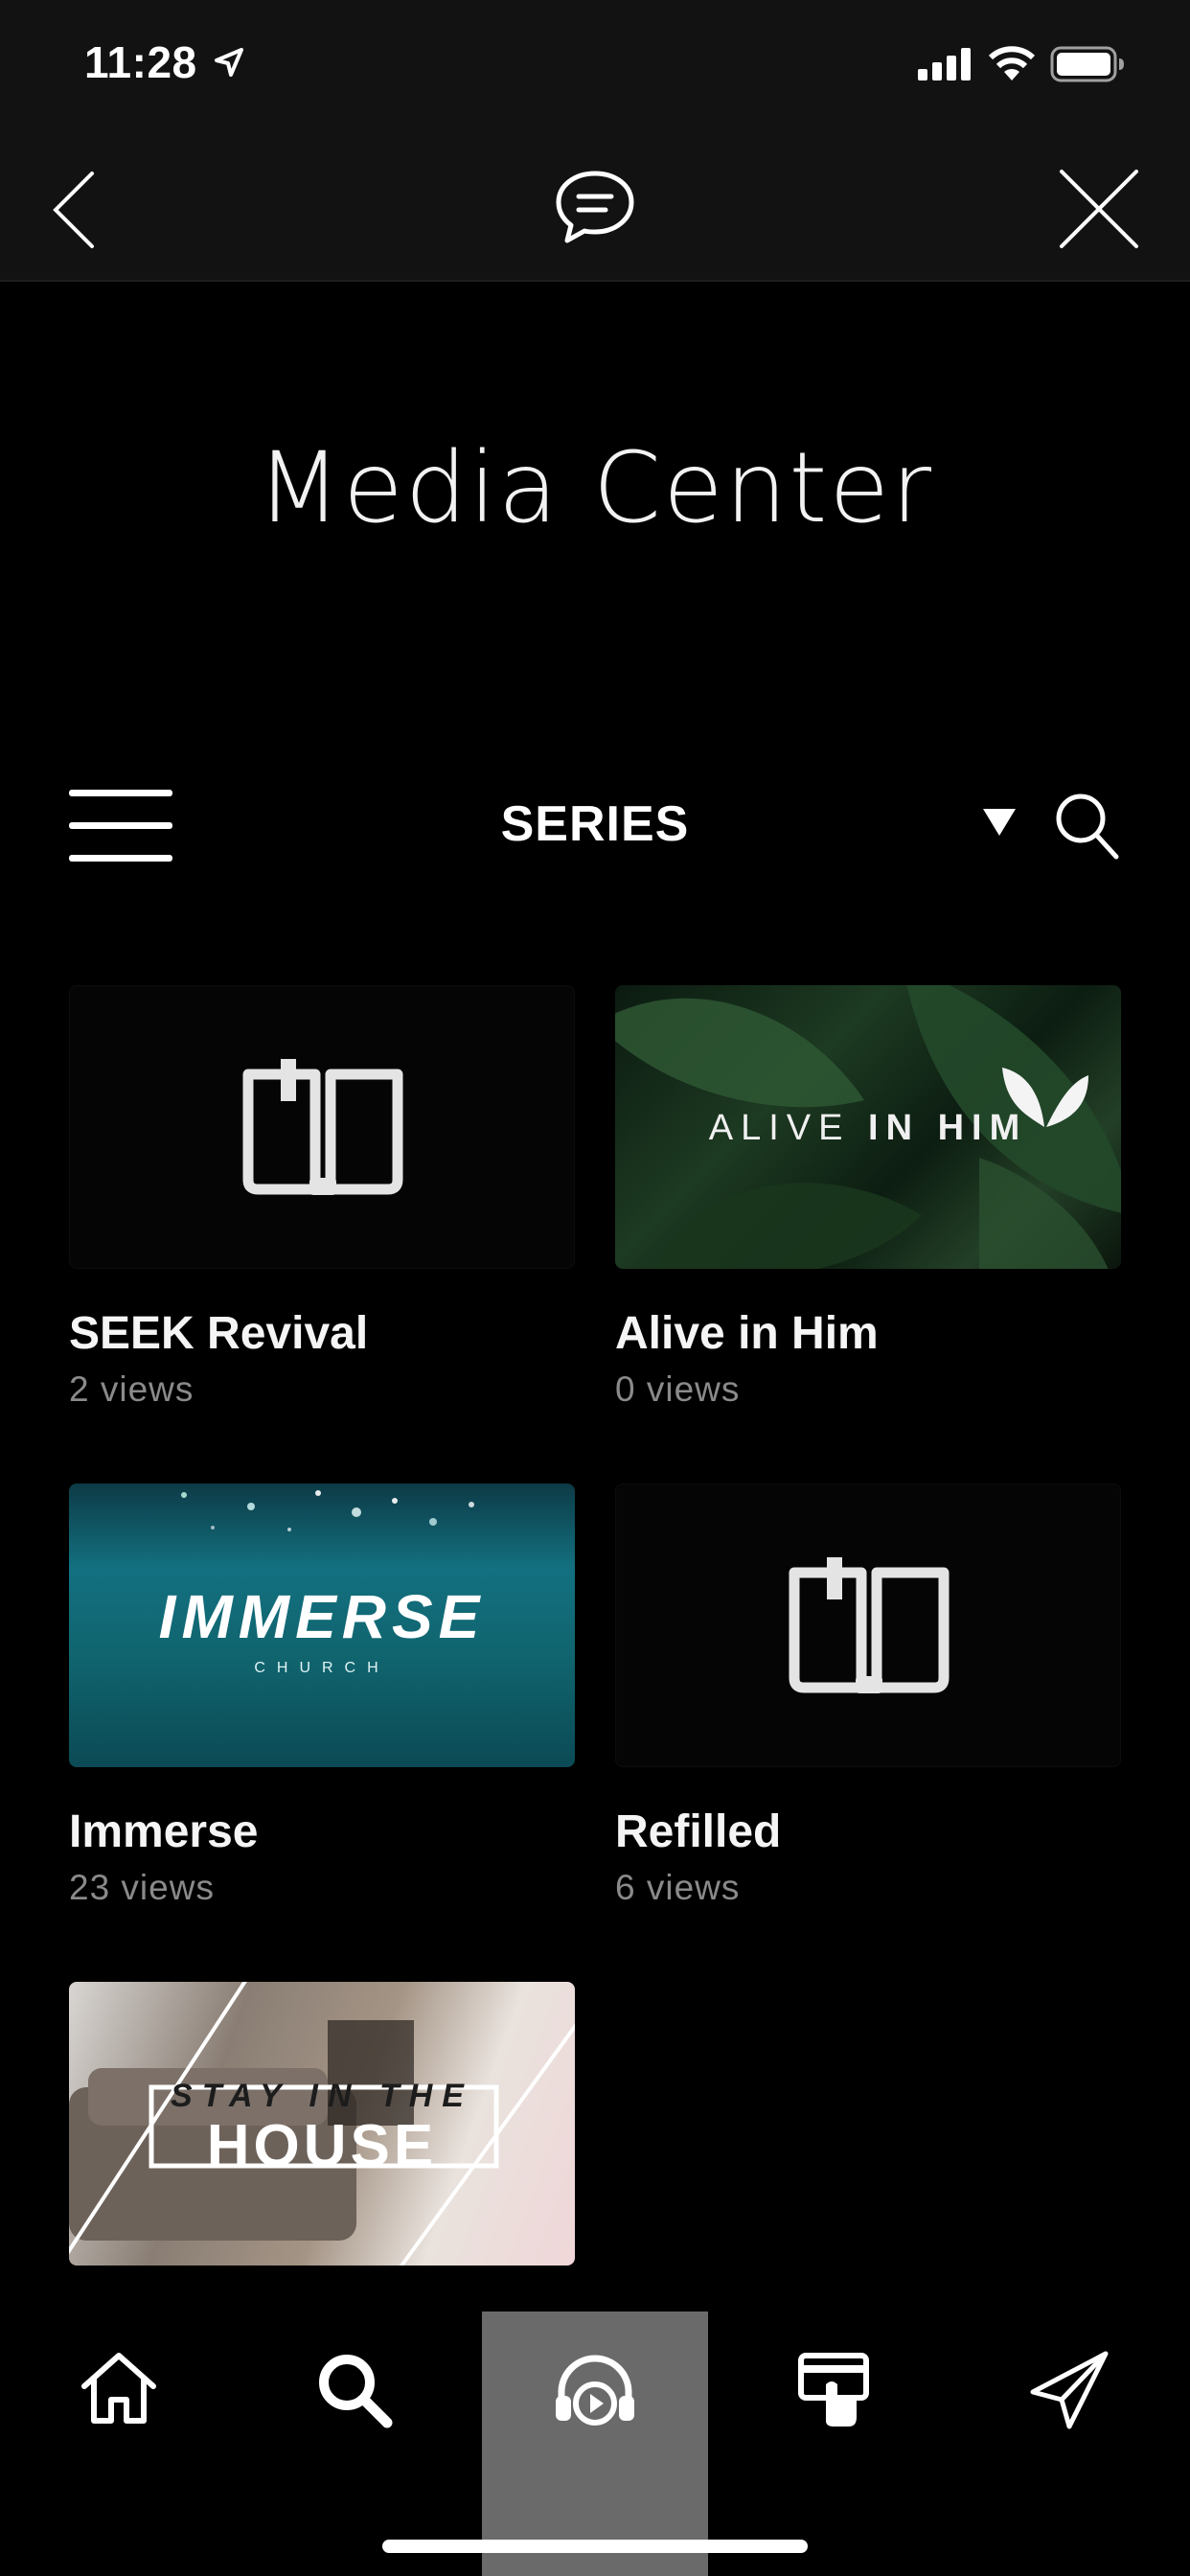 This screenshot has width=1190, height=2576. I want to click on status-bar: 11:28, so click(595, 64).